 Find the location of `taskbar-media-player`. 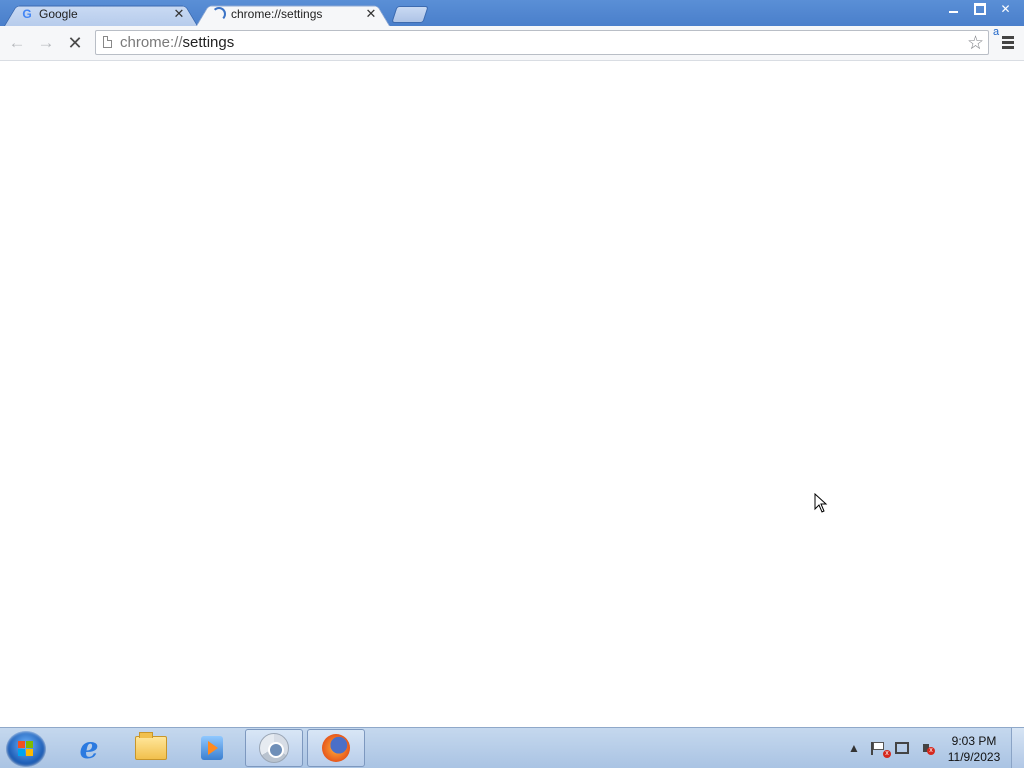

taskbar-media-player is located at coordinates (212, 748).